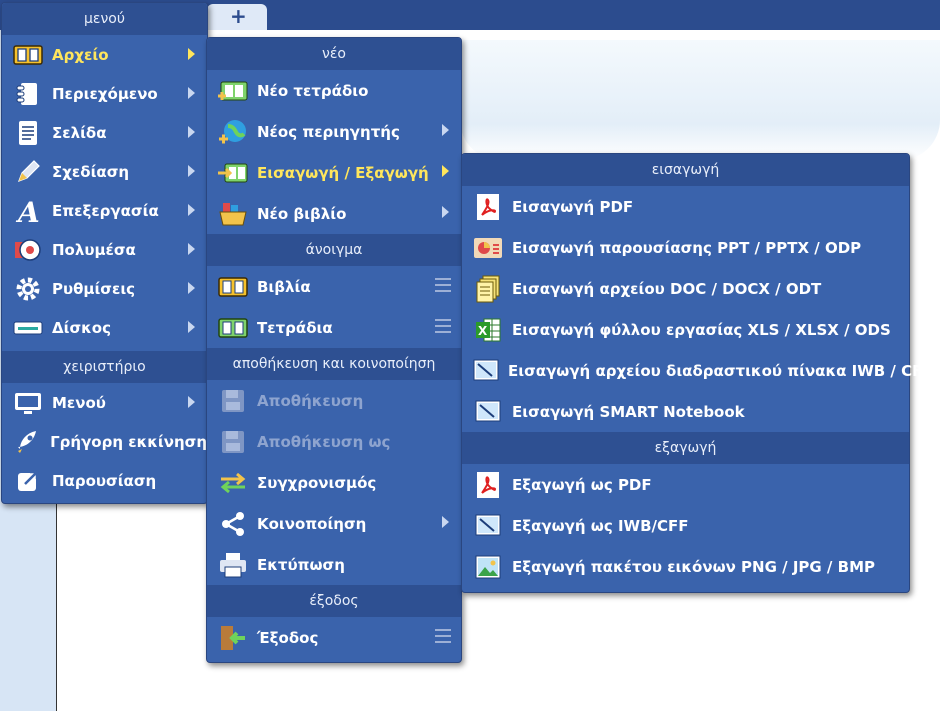 The height and width of the screenshot is (711, 940). What do you see at coordinates (317, 482) in the screenshot?
I see `item-label: Συγχρονισμός` at bounding box center [317, 482].